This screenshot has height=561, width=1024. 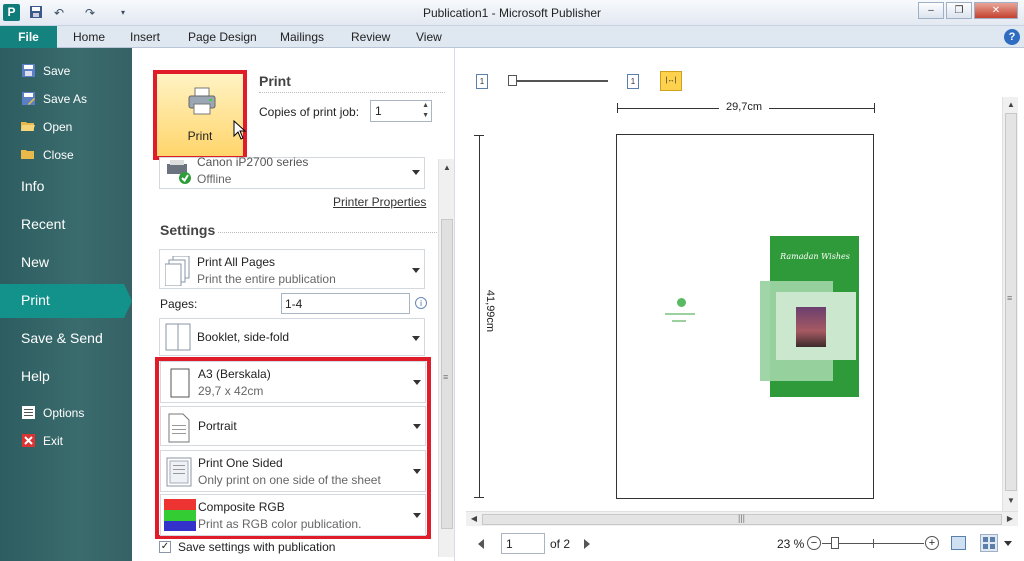 What do you see at coordinates (66, 441) in the screenshot?
I see `nav-exit: Exit` at bounding box center [66, 441].